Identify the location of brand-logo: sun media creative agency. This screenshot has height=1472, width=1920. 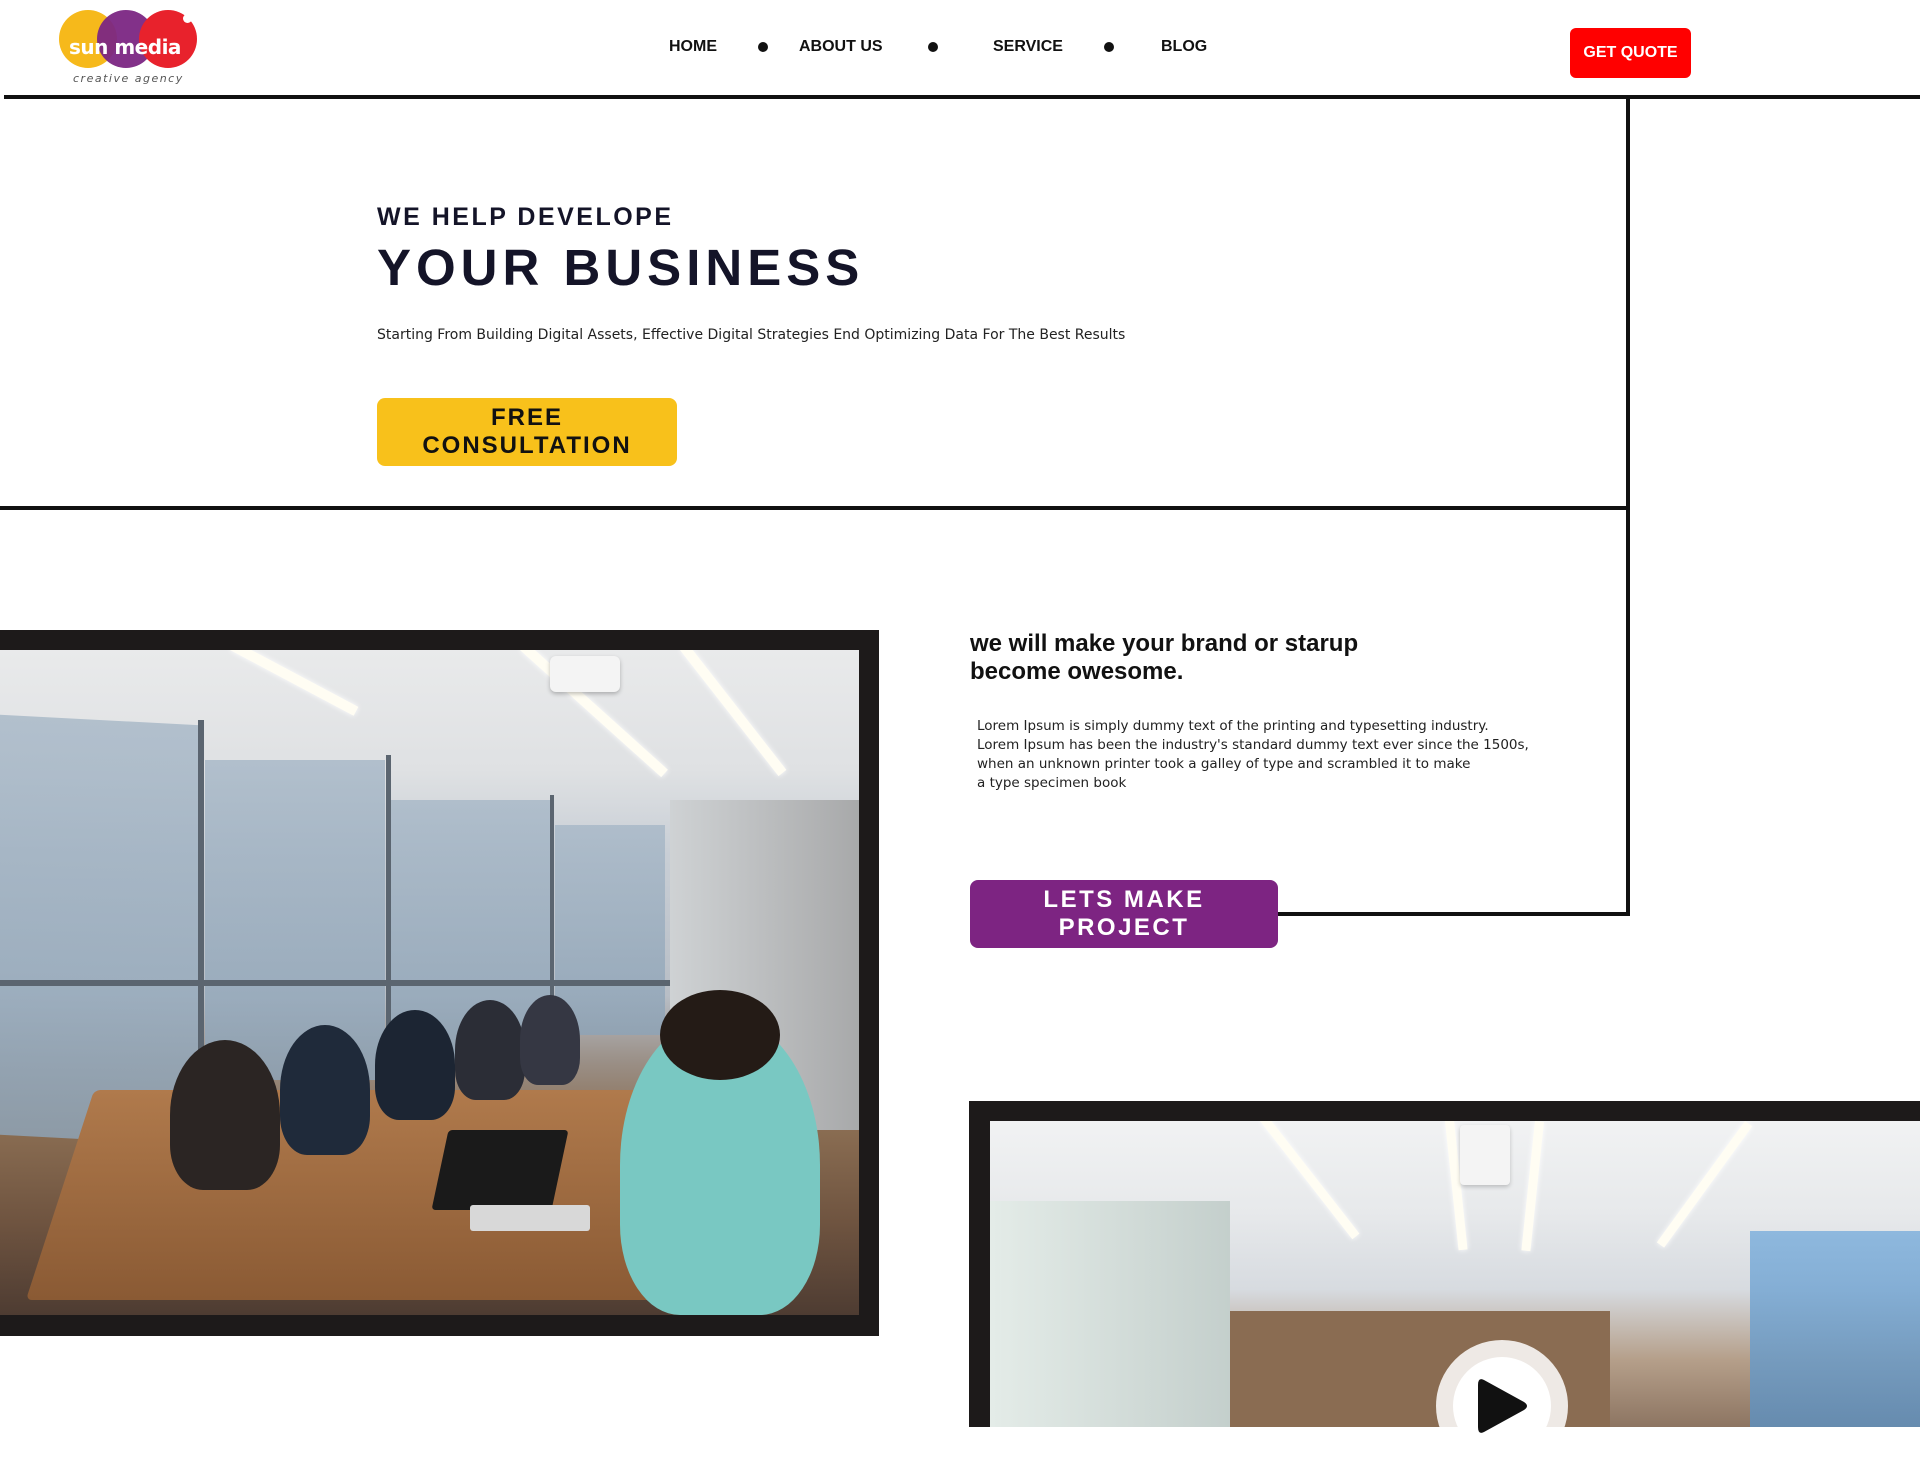
(132, 46).